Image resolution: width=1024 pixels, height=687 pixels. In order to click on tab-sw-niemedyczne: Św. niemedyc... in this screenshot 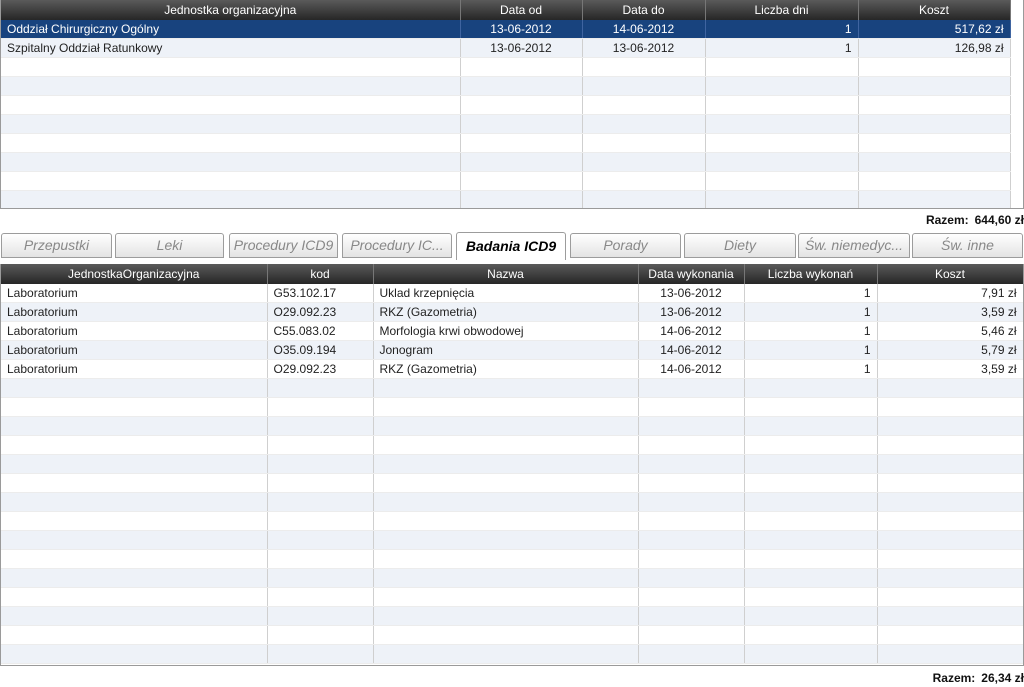, I will do `click(854, 245)`.